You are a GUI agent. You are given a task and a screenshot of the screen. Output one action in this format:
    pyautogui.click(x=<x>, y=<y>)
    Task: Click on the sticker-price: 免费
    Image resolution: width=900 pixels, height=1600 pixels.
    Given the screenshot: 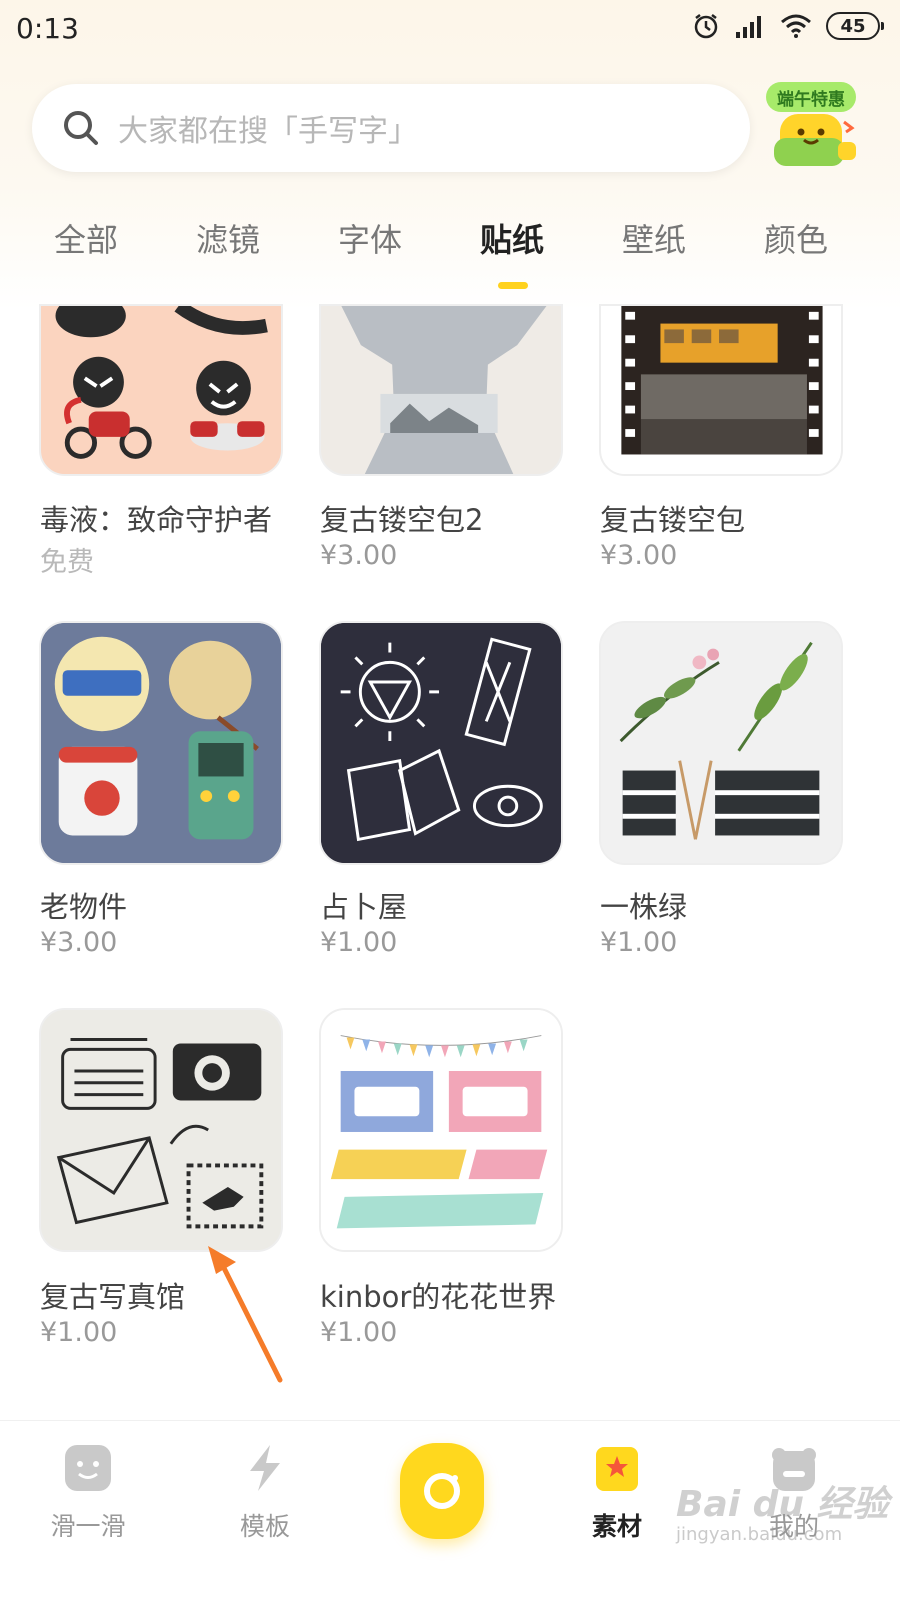 What is the action you would take?
    pyautogui.click(x=67, y=562)
    